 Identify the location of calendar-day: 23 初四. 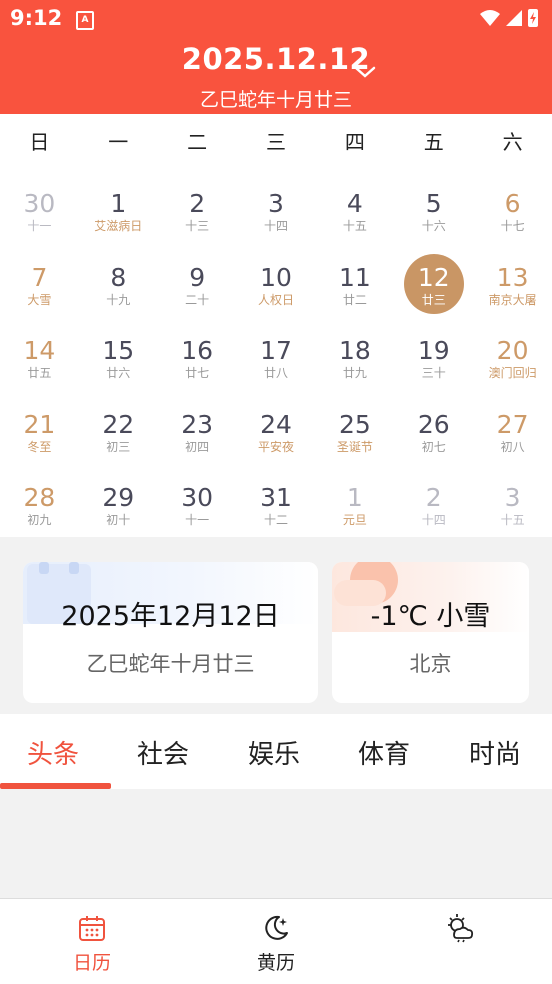
(197, 426).